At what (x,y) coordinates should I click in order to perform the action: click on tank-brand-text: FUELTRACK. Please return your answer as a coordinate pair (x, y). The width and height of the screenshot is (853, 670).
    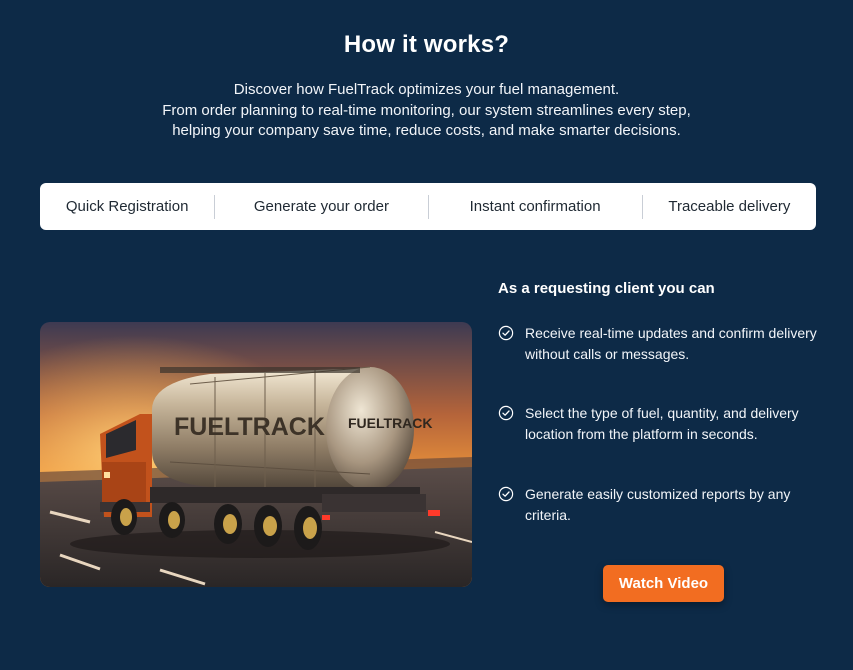
    Looking at the image, I should click on (249, 427).